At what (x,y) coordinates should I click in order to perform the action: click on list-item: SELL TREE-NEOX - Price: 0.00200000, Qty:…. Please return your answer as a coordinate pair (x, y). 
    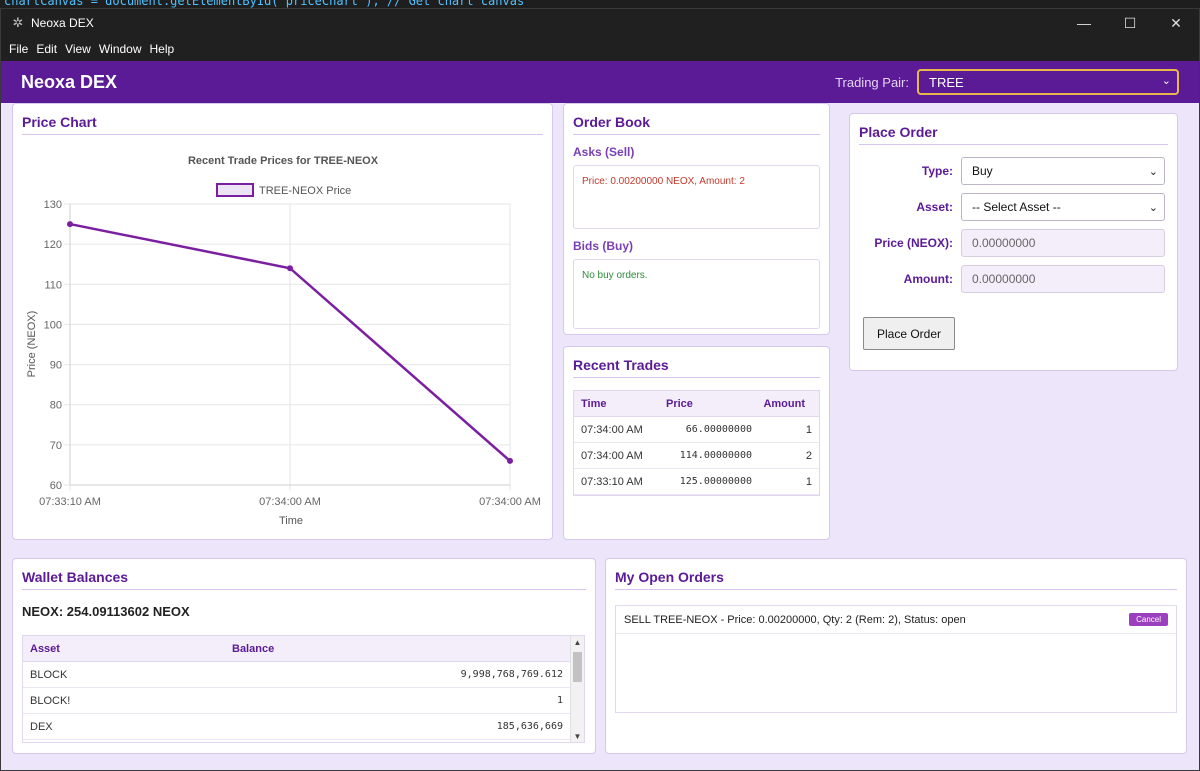
    Looking at the image, I should click on (896, 620).